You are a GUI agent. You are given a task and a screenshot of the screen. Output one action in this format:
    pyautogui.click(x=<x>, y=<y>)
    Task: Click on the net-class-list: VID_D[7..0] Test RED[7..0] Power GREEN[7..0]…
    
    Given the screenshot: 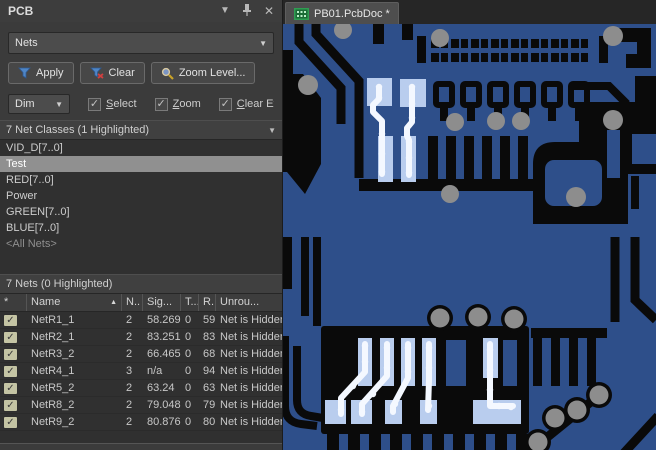 What is the action you would take?
    pyautogui.click(x=141, y=196)
    